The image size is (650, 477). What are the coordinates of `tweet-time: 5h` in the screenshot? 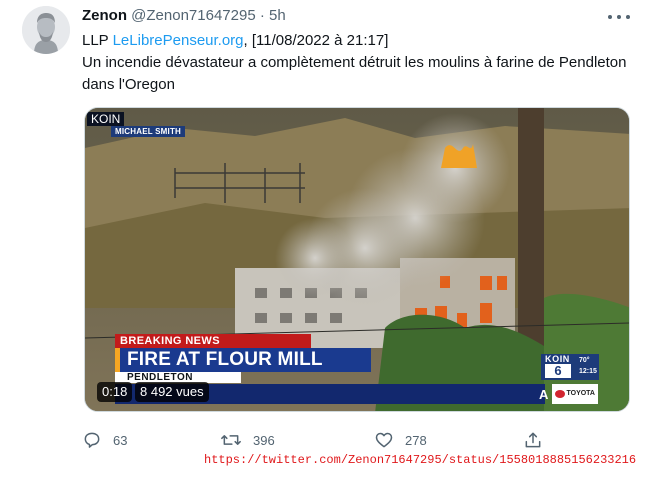 It's located at (277, 15).